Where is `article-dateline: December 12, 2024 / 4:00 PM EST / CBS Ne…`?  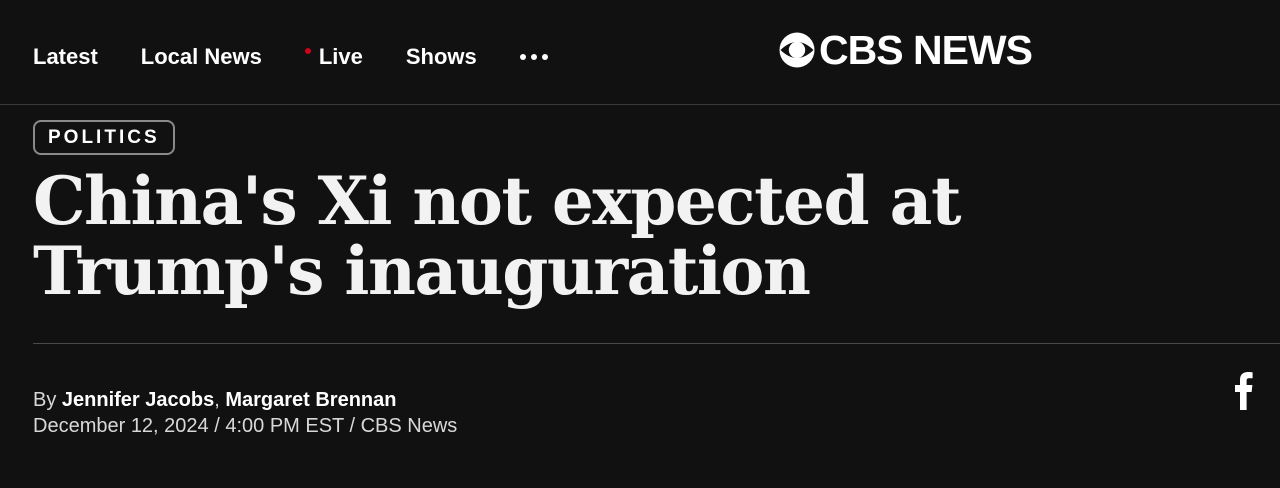 article-dateline: December 12, 2024 / 4:00 PM EST / CBS Ne… is located at coordinates (245, 426).